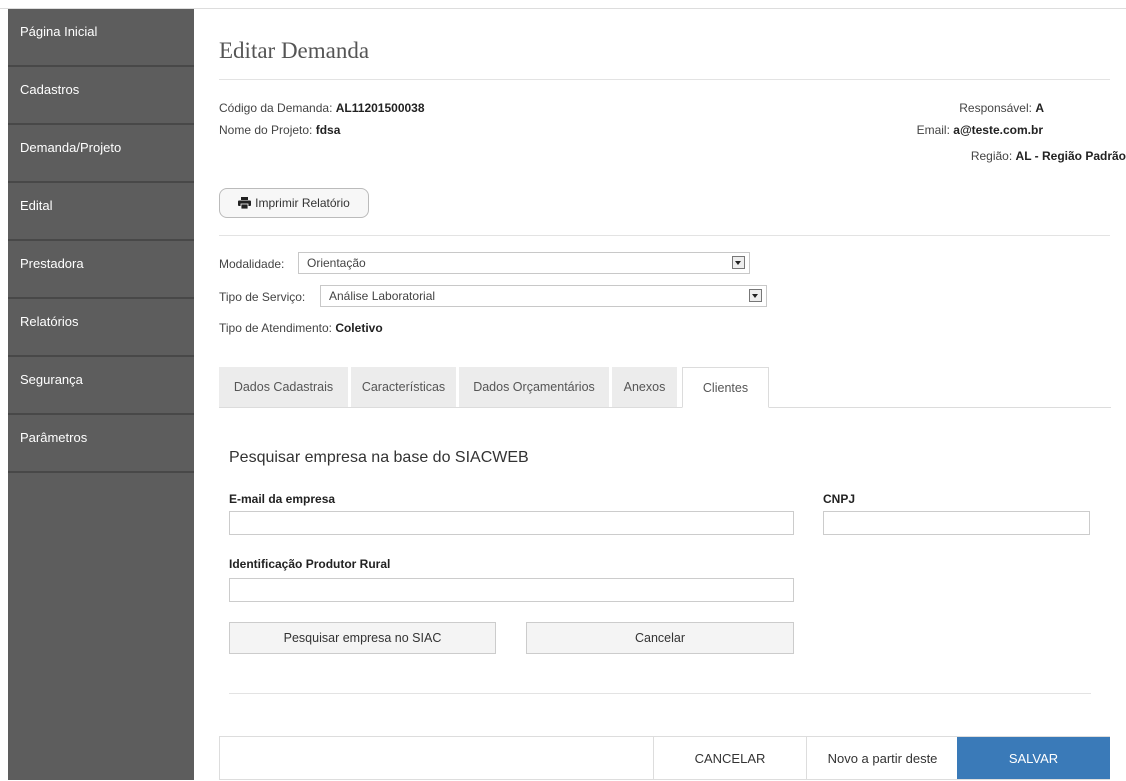 This screenshot has width=1126, height=781. I want to click on sidebar-item-label: Página Inicial, so click(59, 31).